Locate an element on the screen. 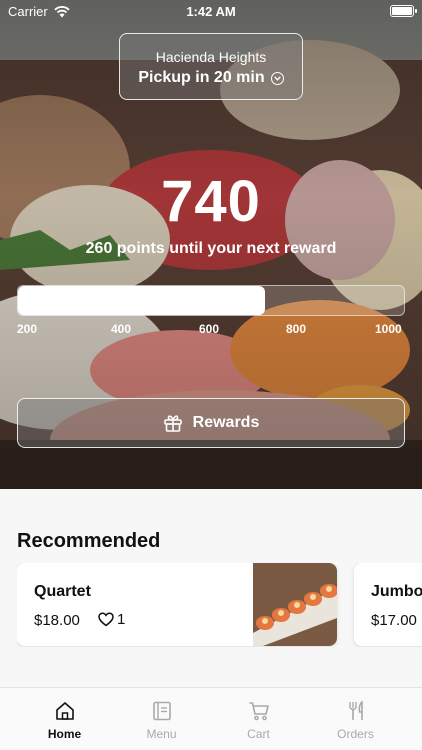  tab-orders: Orders is located at coordinates (355, 719).